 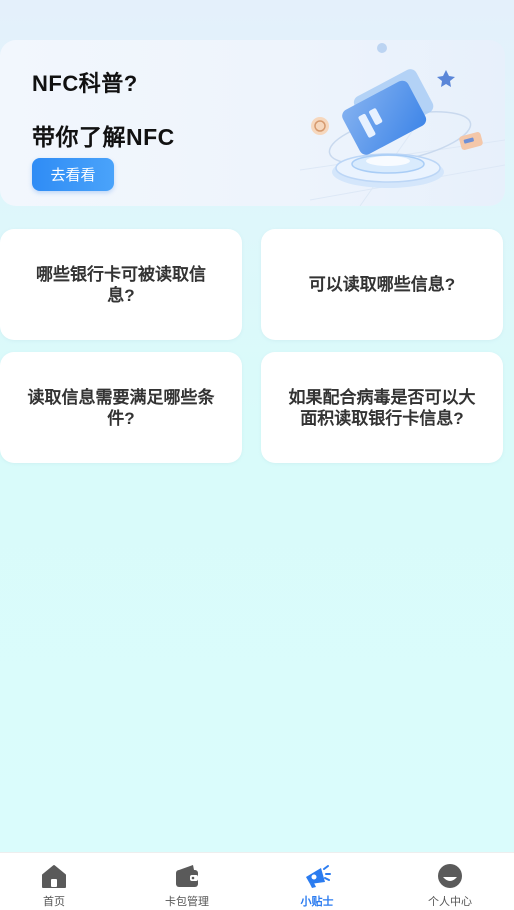 I want to click on tab-card-wallet: 卡包管理, so click(x=187, y=881).